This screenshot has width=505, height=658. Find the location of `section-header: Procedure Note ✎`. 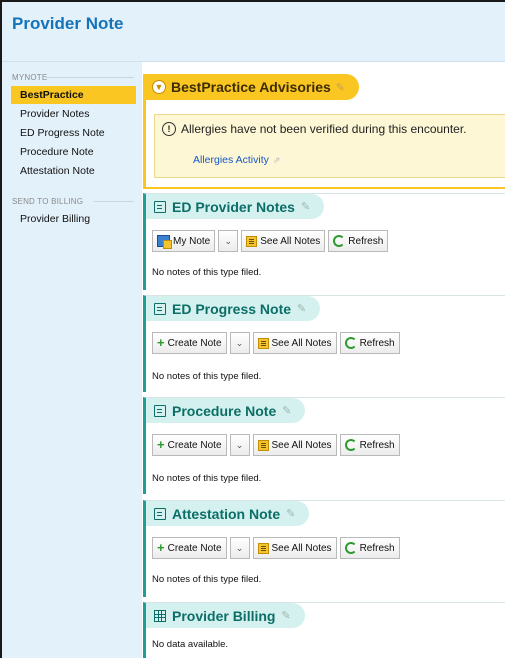

section-header: Procedure Note ✎ is located at coordinates (226, 410).